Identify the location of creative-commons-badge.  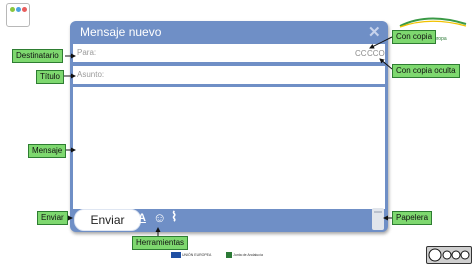
(449, 255).